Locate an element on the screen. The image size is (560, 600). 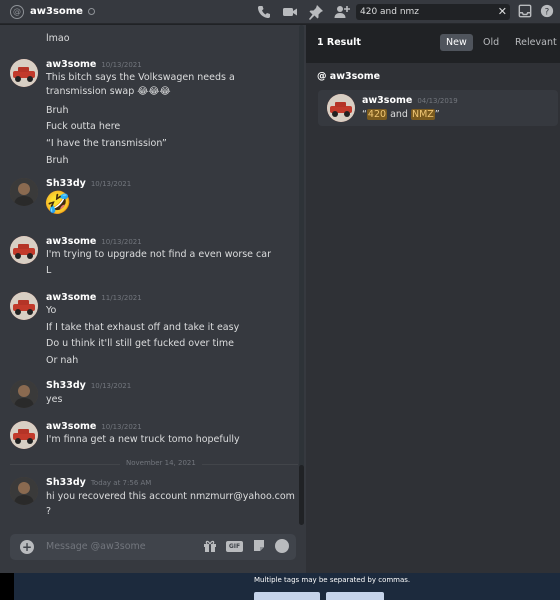
message-text: L is located at coordinates (49, 270).